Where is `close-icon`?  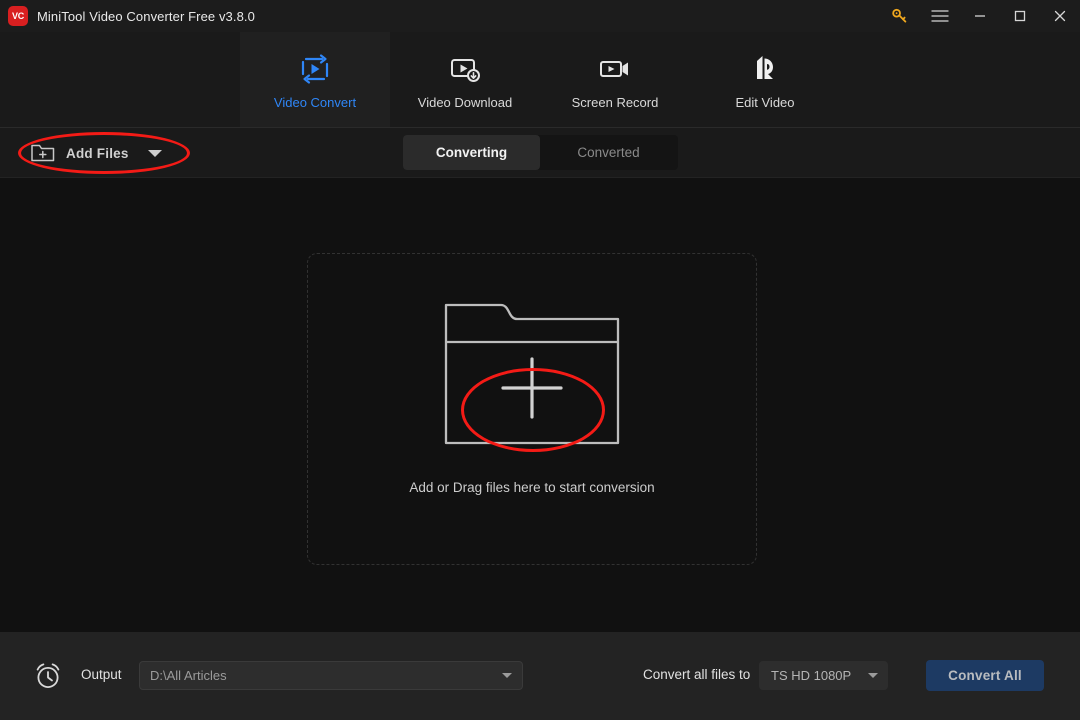 close-icon is located at coordinates (1060, 16).